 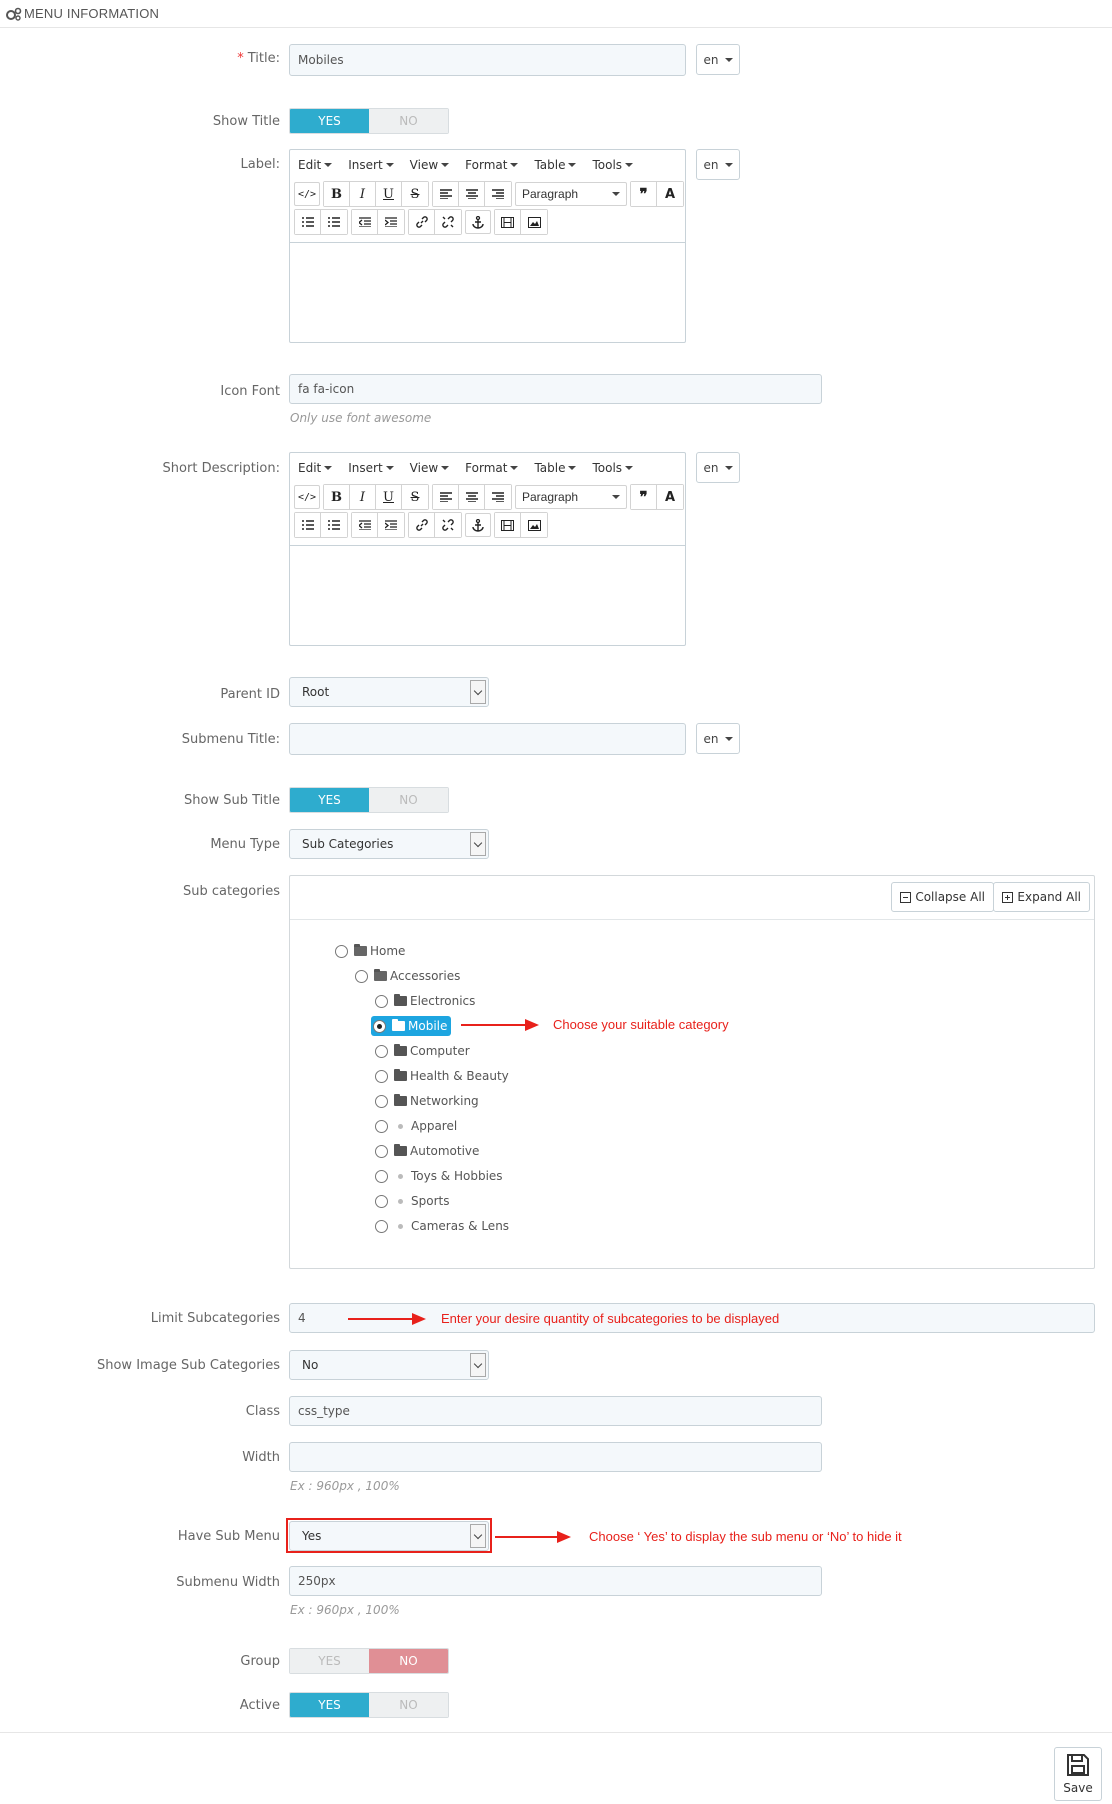 What do you see at coordinates (487, 597) in the screenshot?
I see `short-desc-editor-content` at bounding box center [487, 597].